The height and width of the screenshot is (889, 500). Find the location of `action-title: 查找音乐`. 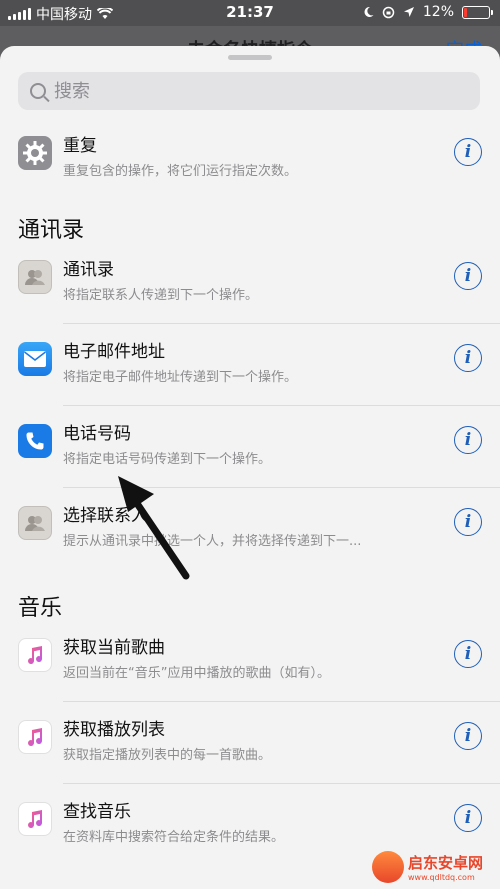

action-title: 查找音乐 is located at coordinates (97, 812).